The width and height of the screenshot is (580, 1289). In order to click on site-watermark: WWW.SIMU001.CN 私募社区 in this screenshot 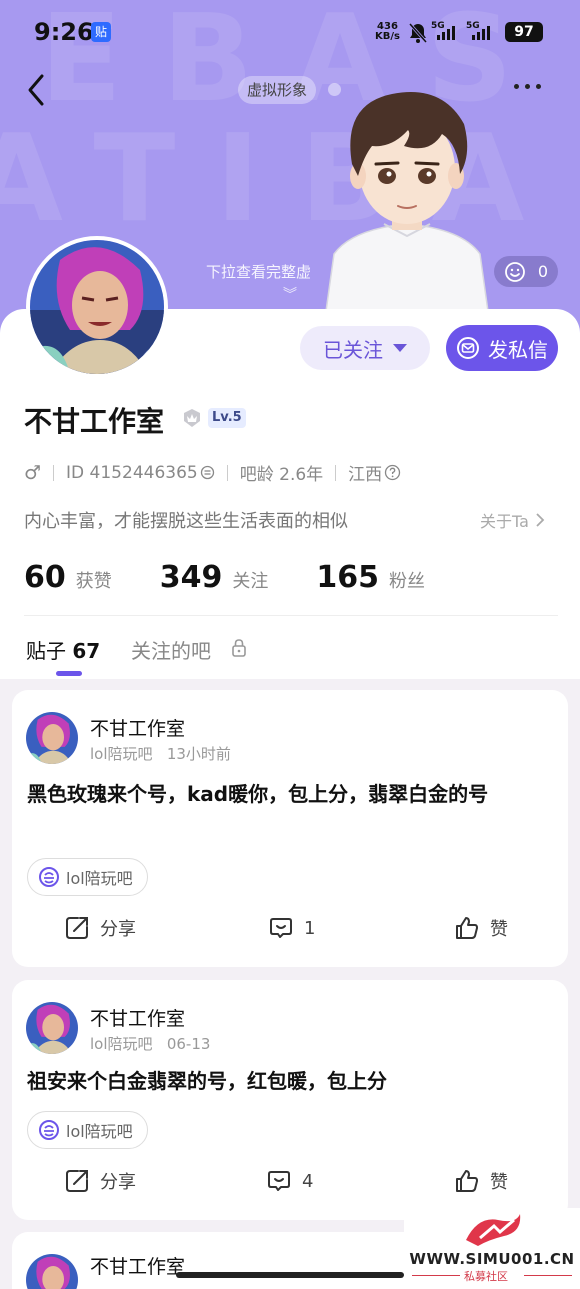, I will do `click(492, 1248)`.